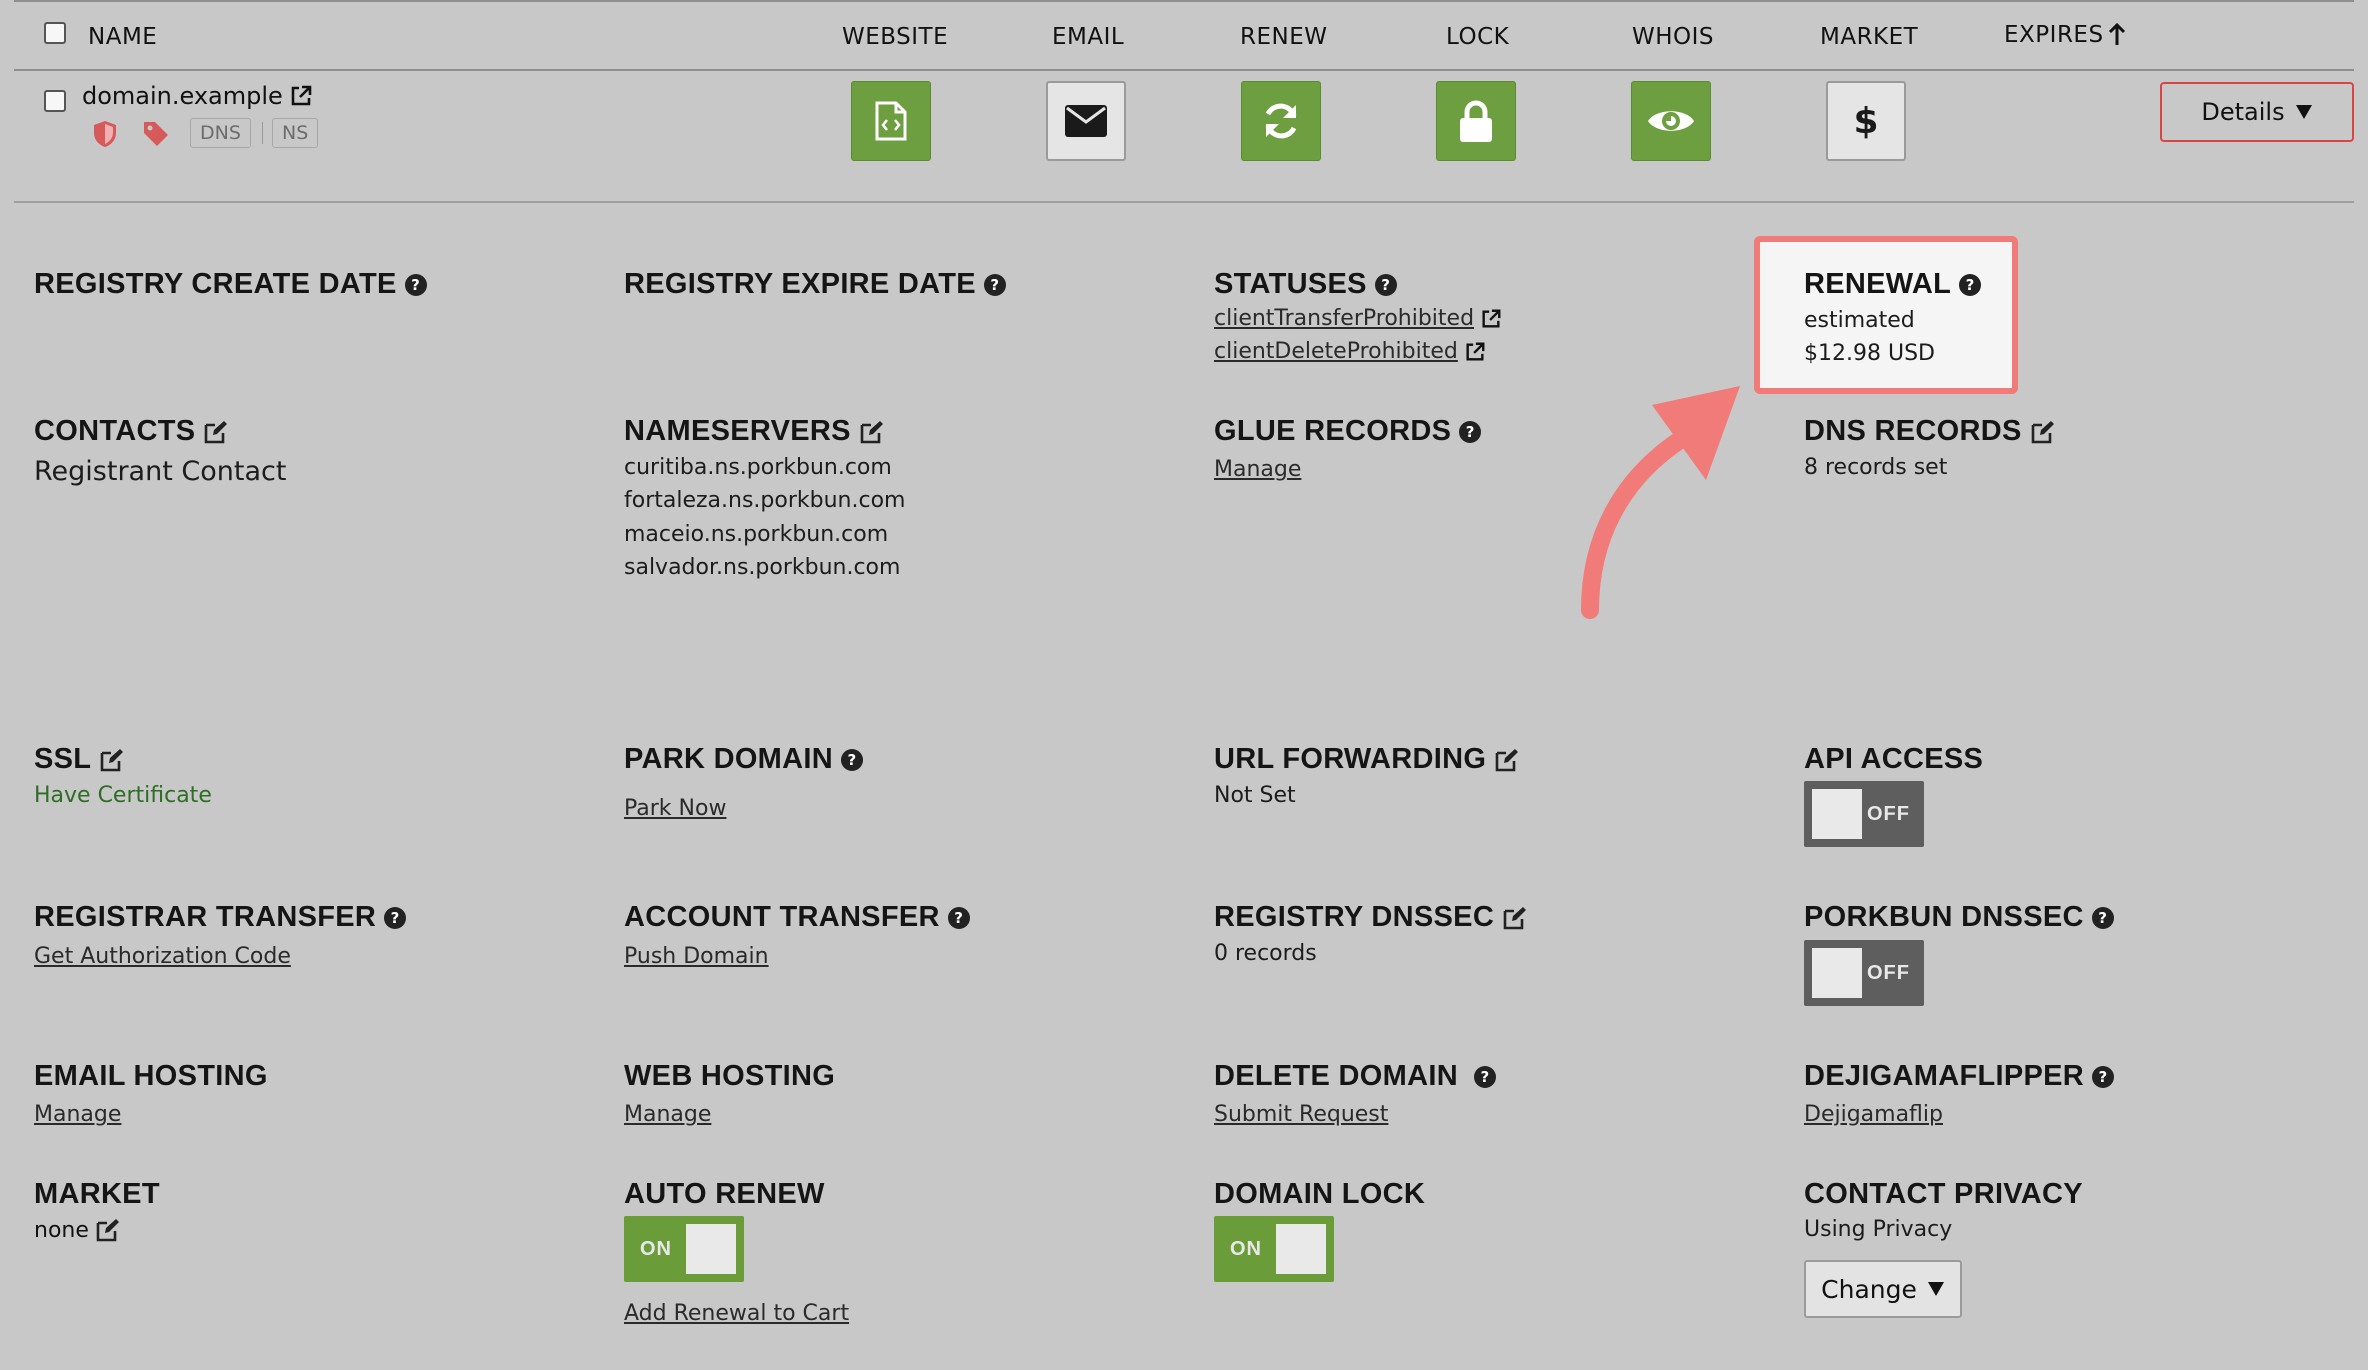 The image size is (2368, 1370). I want to click on website-button, so click(891, 121).